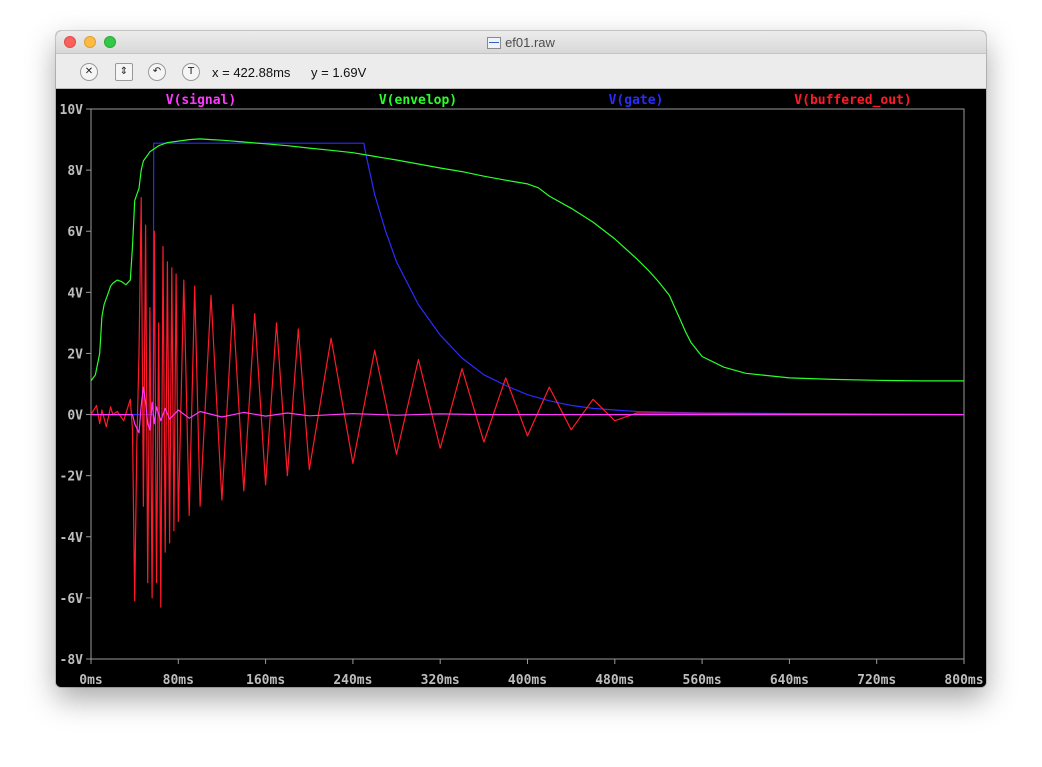 The width and height of the screenshot is (1042, 767). Describe the element at coordinates (614, 680) in the screenshot. I see `x-tick-label: 480ms` at that location.